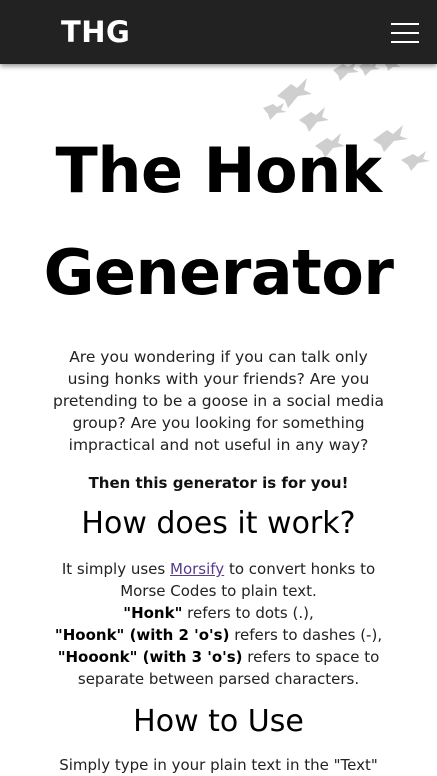  What do you see at coordinates (218, 272) in the screenshot?
I see `title-line-2: Generator` at bounding box center [218, 272].